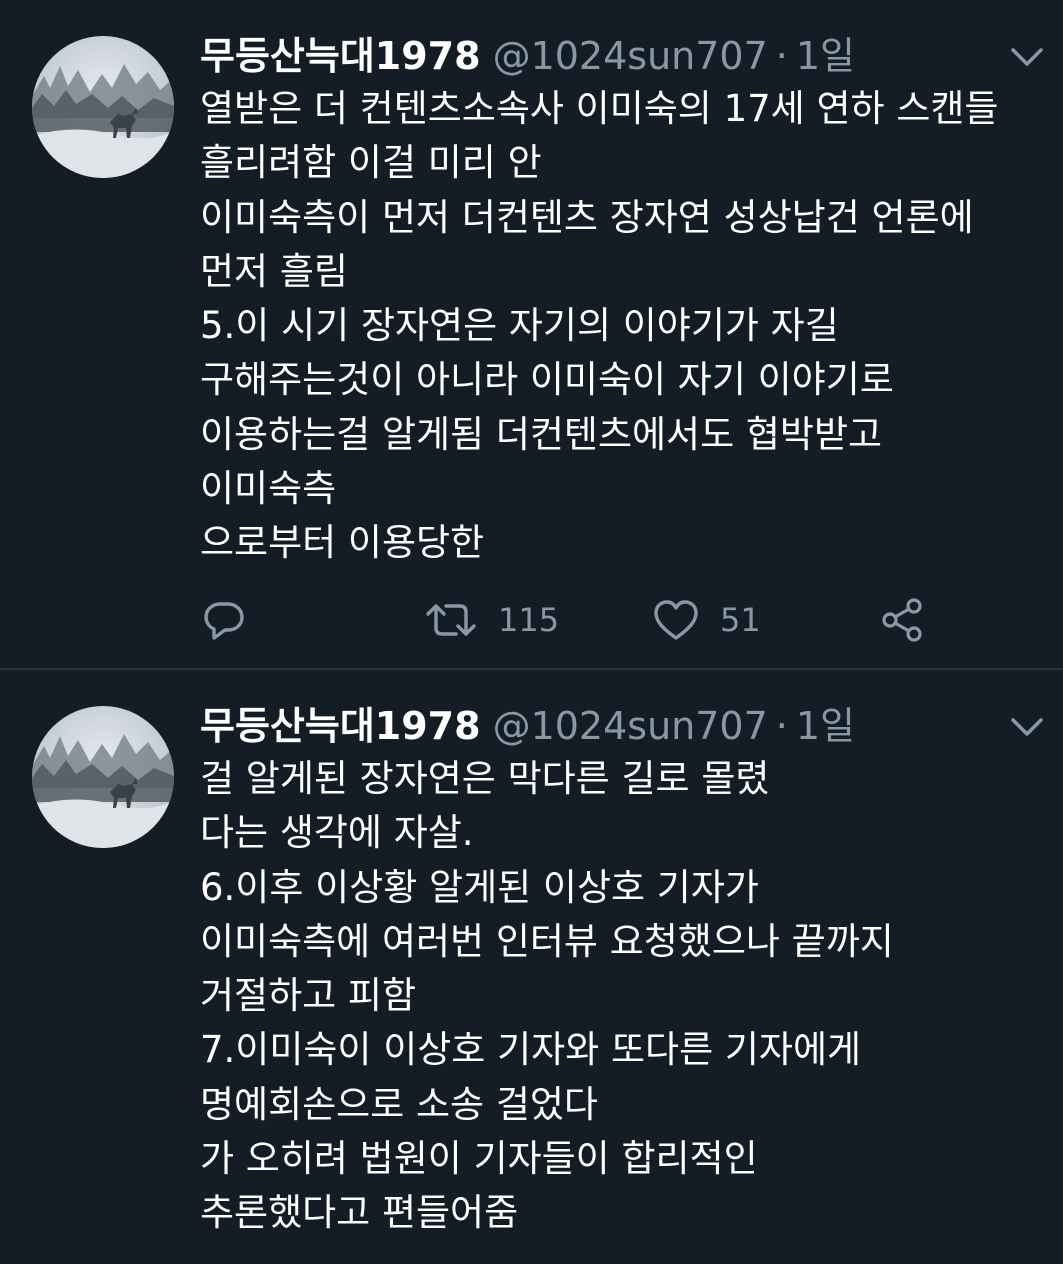  What do you see at coordinates (547, 941) in the screenshot?
I see `tweet-text-line: 이미숙측에 여러번 인터뷰 요청했으나 끝까지` at bounding box center [547, 941].